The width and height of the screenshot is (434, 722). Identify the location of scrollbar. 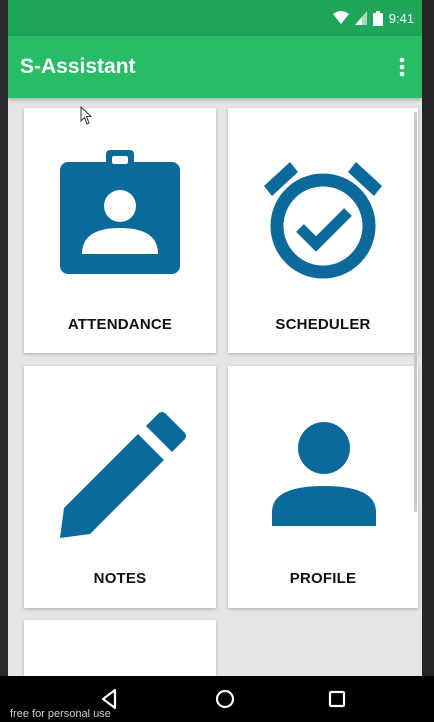
(415, 312).